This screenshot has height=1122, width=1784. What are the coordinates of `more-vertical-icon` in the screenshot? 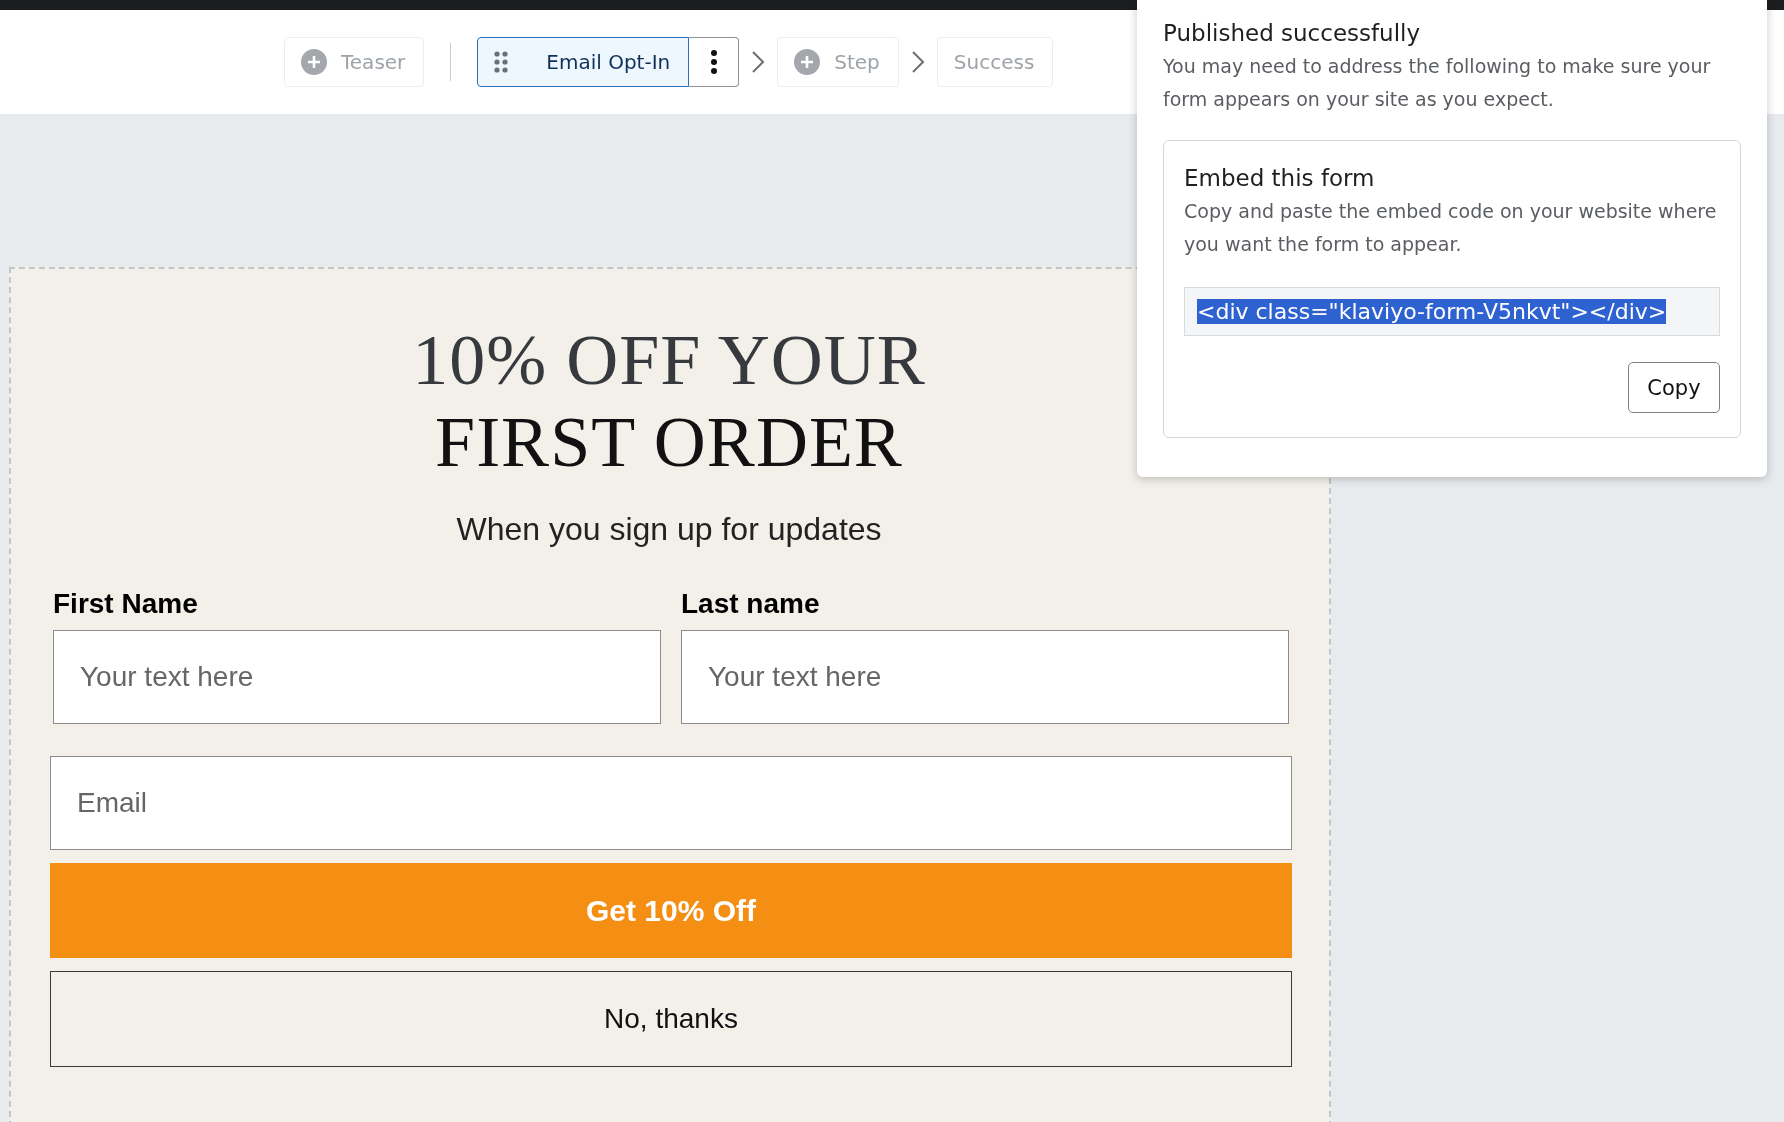 It's located at (713, 62).